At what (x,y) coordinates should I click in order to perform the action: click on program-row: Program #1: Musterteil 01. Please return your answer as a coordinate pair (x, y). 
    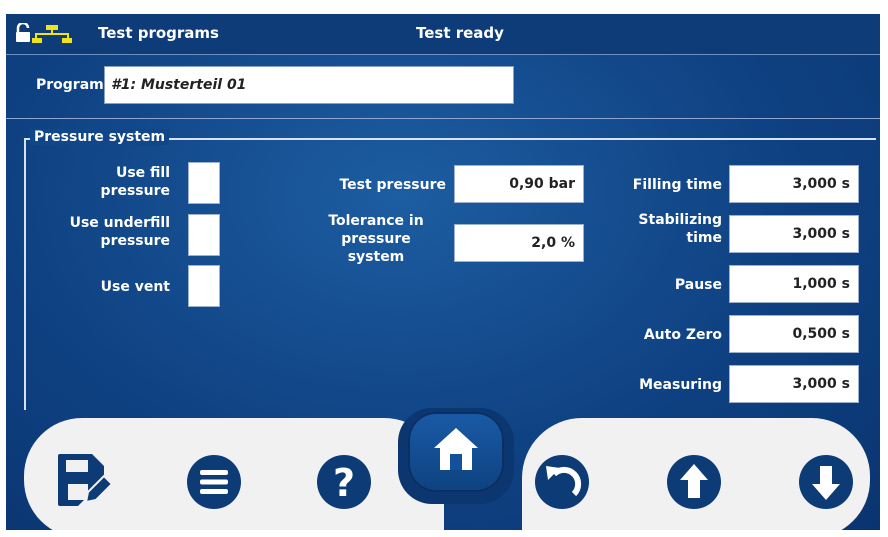
    Looking at the image, I should click on (273, 84).